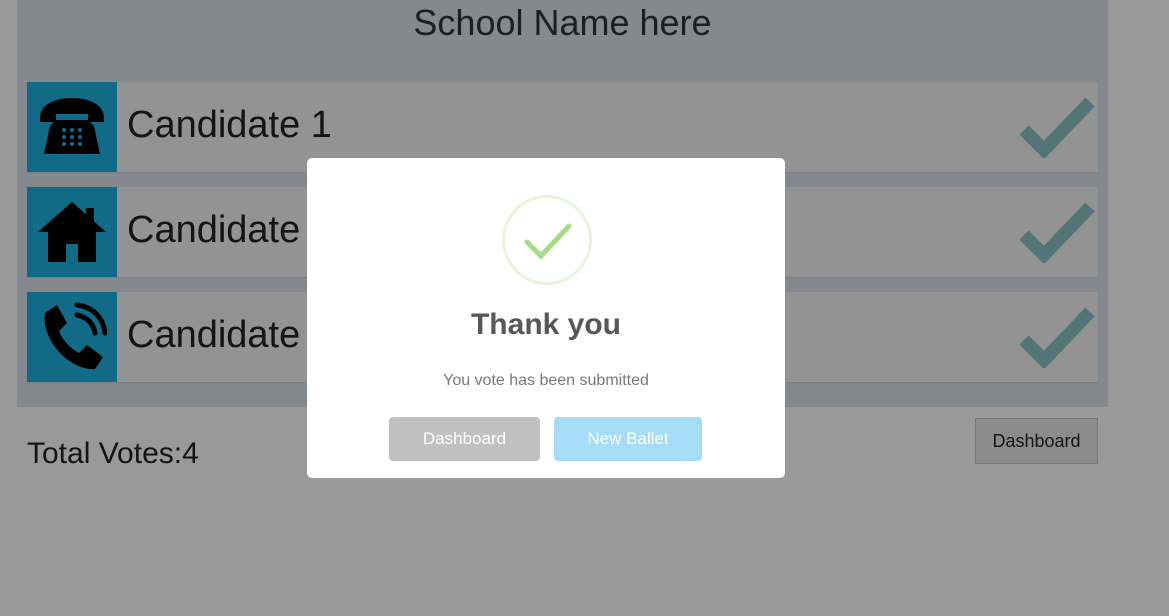 This screenshot has width=1169, height=616. Describe the element at coordinates (547, 240) in the screenshot. I see `success-check-icon` at that location.